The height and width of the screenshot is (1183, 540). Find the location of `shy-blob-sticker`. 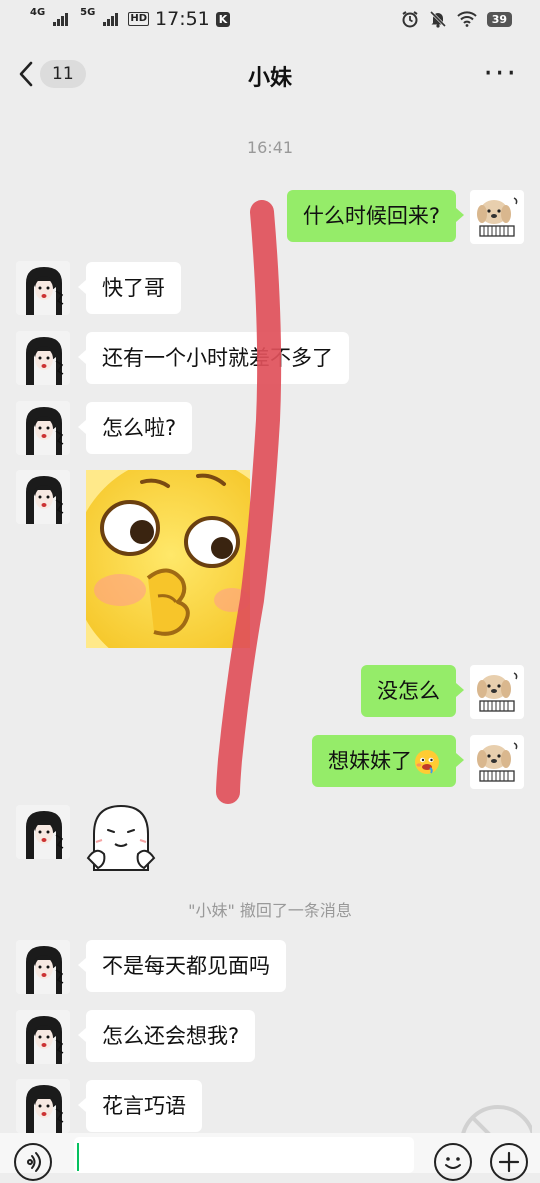

shy-blob-sticker is located at coordinates (121, 837).